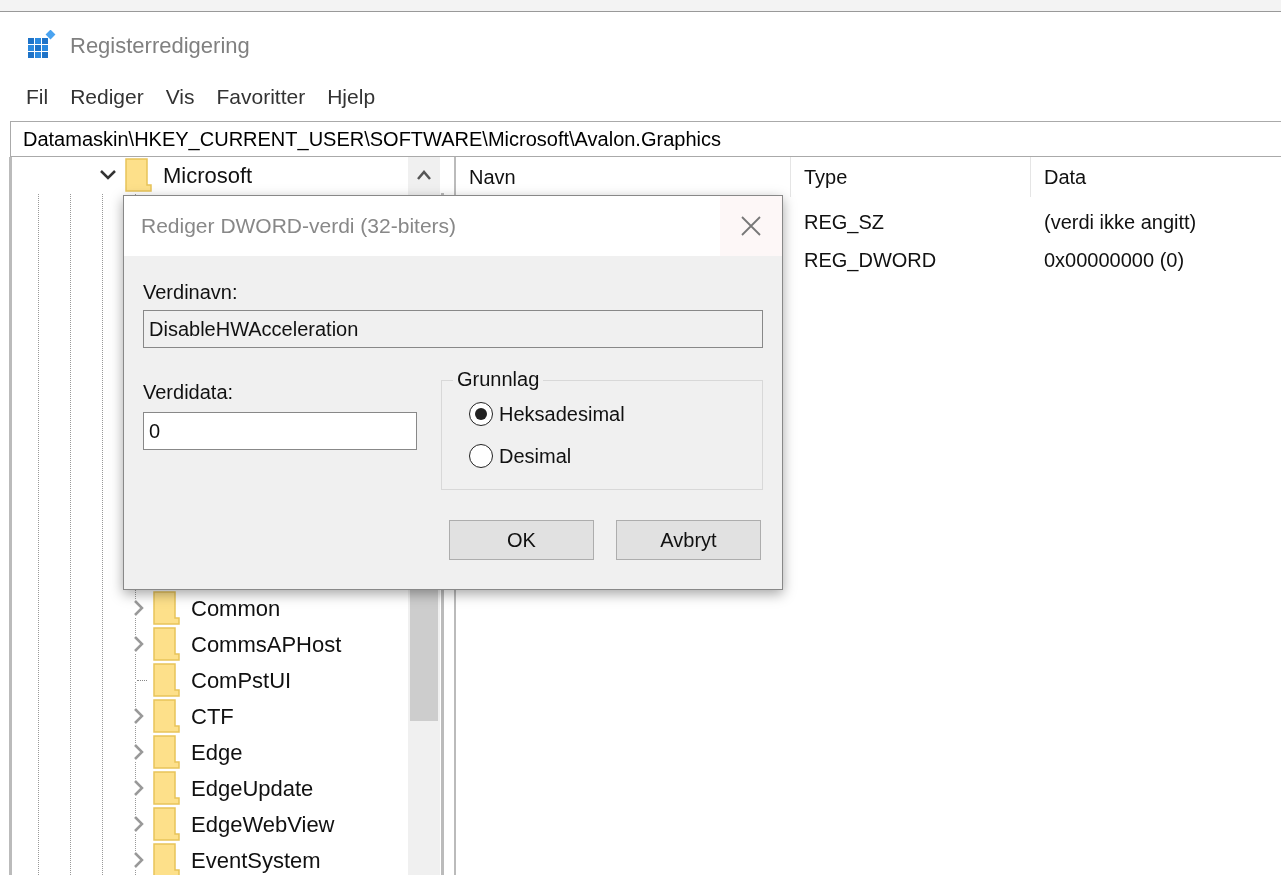  Describe the element at coordinates (180, 97) in the screenshot. I see `menu-item: Vis` at that location.